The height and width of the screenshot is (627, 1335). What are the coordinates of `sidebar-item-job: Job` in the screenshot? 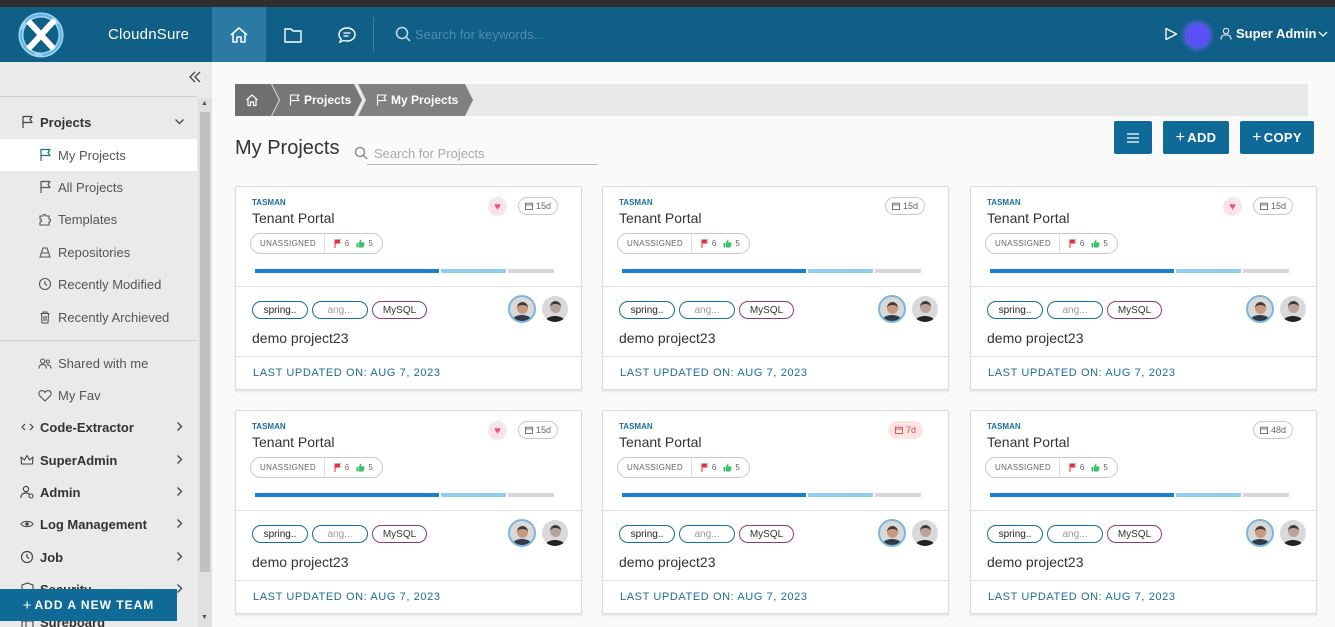 It's located at (98, 557).